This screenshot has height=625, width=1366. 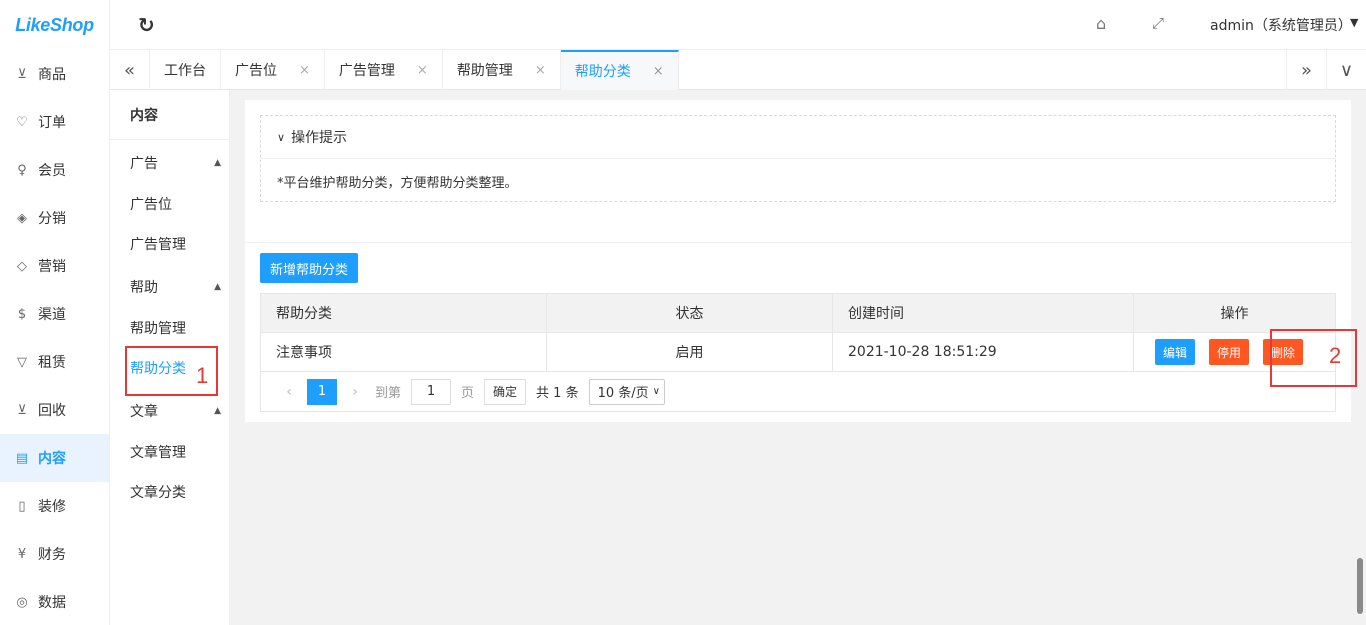 What do you see at coordinates (146, 25) in the screenshot?
I see `refresh-icon: ↻` at bounding box center [146, 25].